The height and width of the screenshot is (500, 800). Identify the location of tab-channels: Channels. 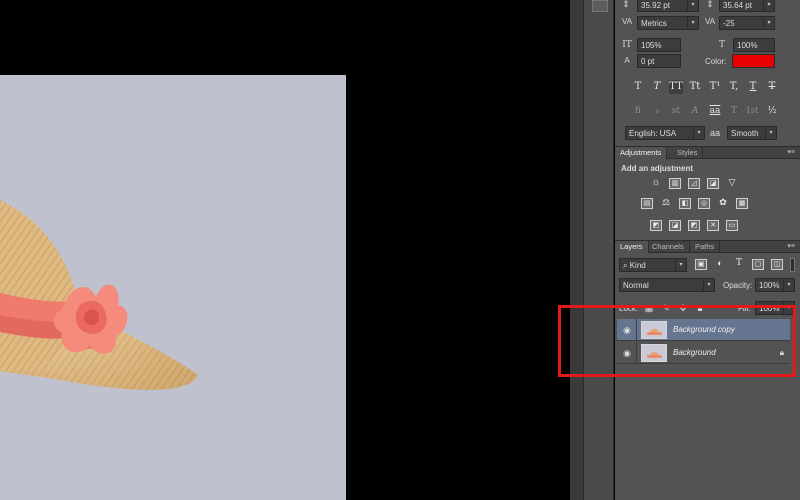
(668, 247).